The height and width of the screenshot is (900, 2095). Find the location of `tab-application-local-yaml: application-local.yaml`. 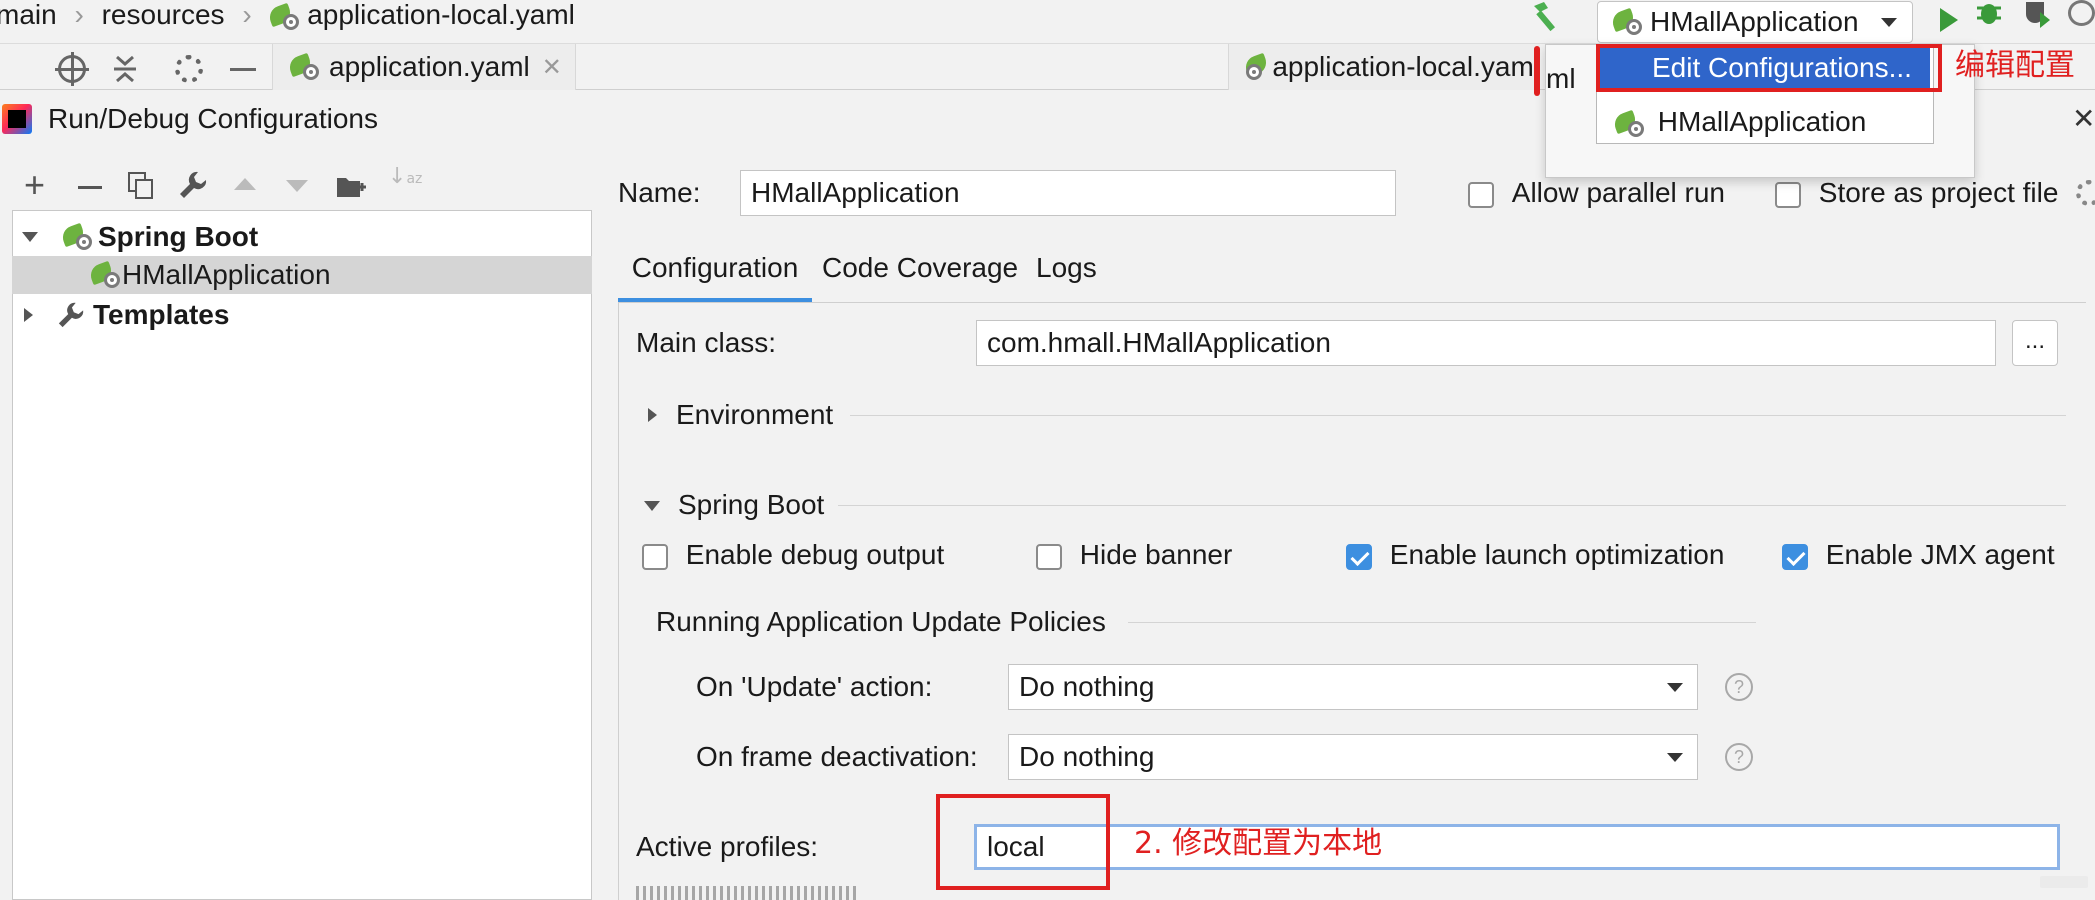

tab-application-local-yaml: application-local.yaml is located at coordinates (1384, 67).